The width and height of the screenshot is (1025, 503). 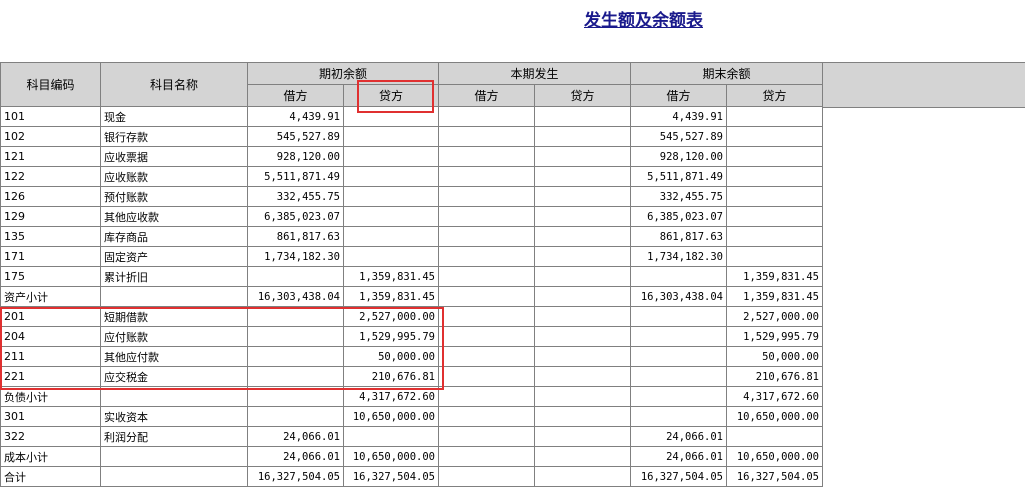 What do you see at coordinates (295, 256) in the screenshot?
I see `row-opening-debit: 1,734,182.30` at bounding box center [295, 256].